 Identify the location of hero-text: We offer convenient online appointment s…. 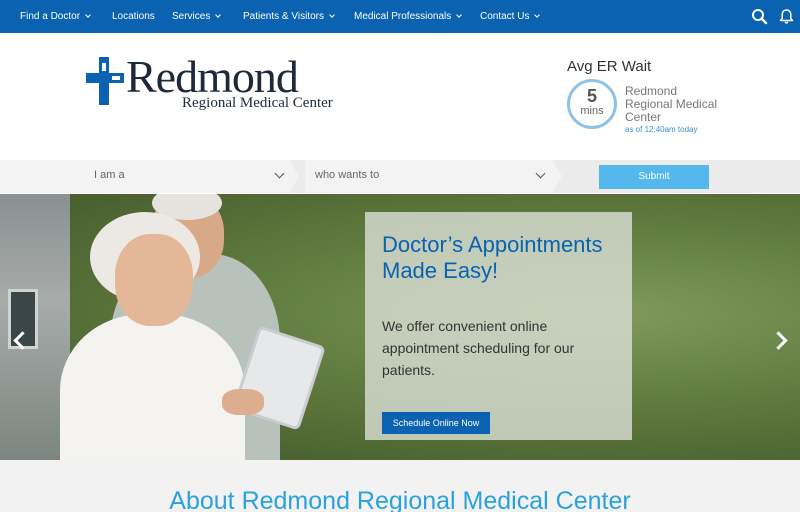
(478, 348).